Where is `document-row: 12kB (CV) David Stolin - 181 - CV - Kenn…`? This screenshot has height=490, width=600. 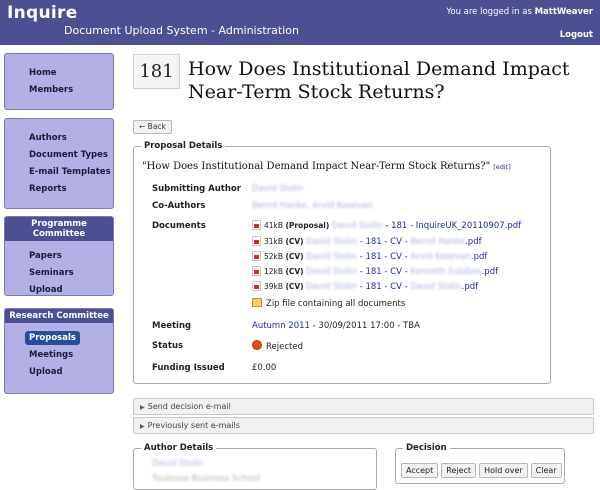
document-row: 12kB (CV) David Stolin - 181 - CV - Kenn… is located at coordinates (375, 271).